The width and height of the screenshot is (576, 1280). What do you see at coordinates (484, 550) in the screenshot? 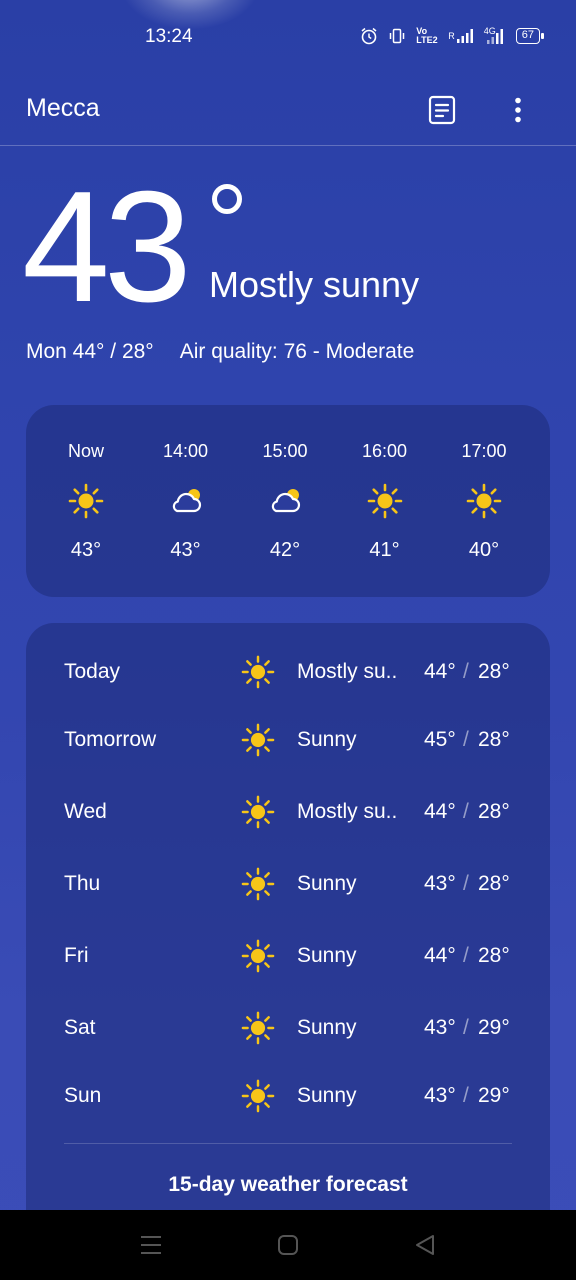
I see `hourly-temp: 40°` at bounding box center [484, 550].